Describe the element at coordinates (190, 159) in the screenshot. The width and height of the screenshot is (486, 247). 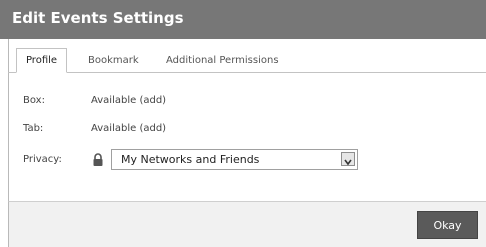
I see `privacy-selected-value: My Networks and Friends` at that location.